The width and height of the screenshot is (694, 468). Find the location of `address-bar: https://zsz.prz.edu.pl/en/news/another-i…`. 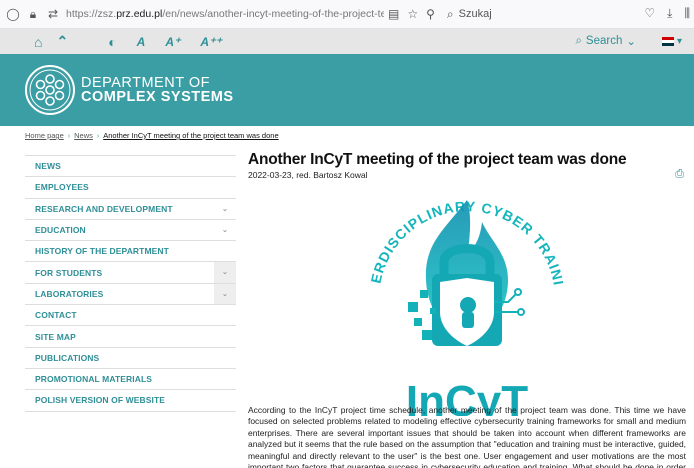

address-bar: https://zsz.prz.edu.pl/en/news/another-i… is located at coordinates (225, 14).